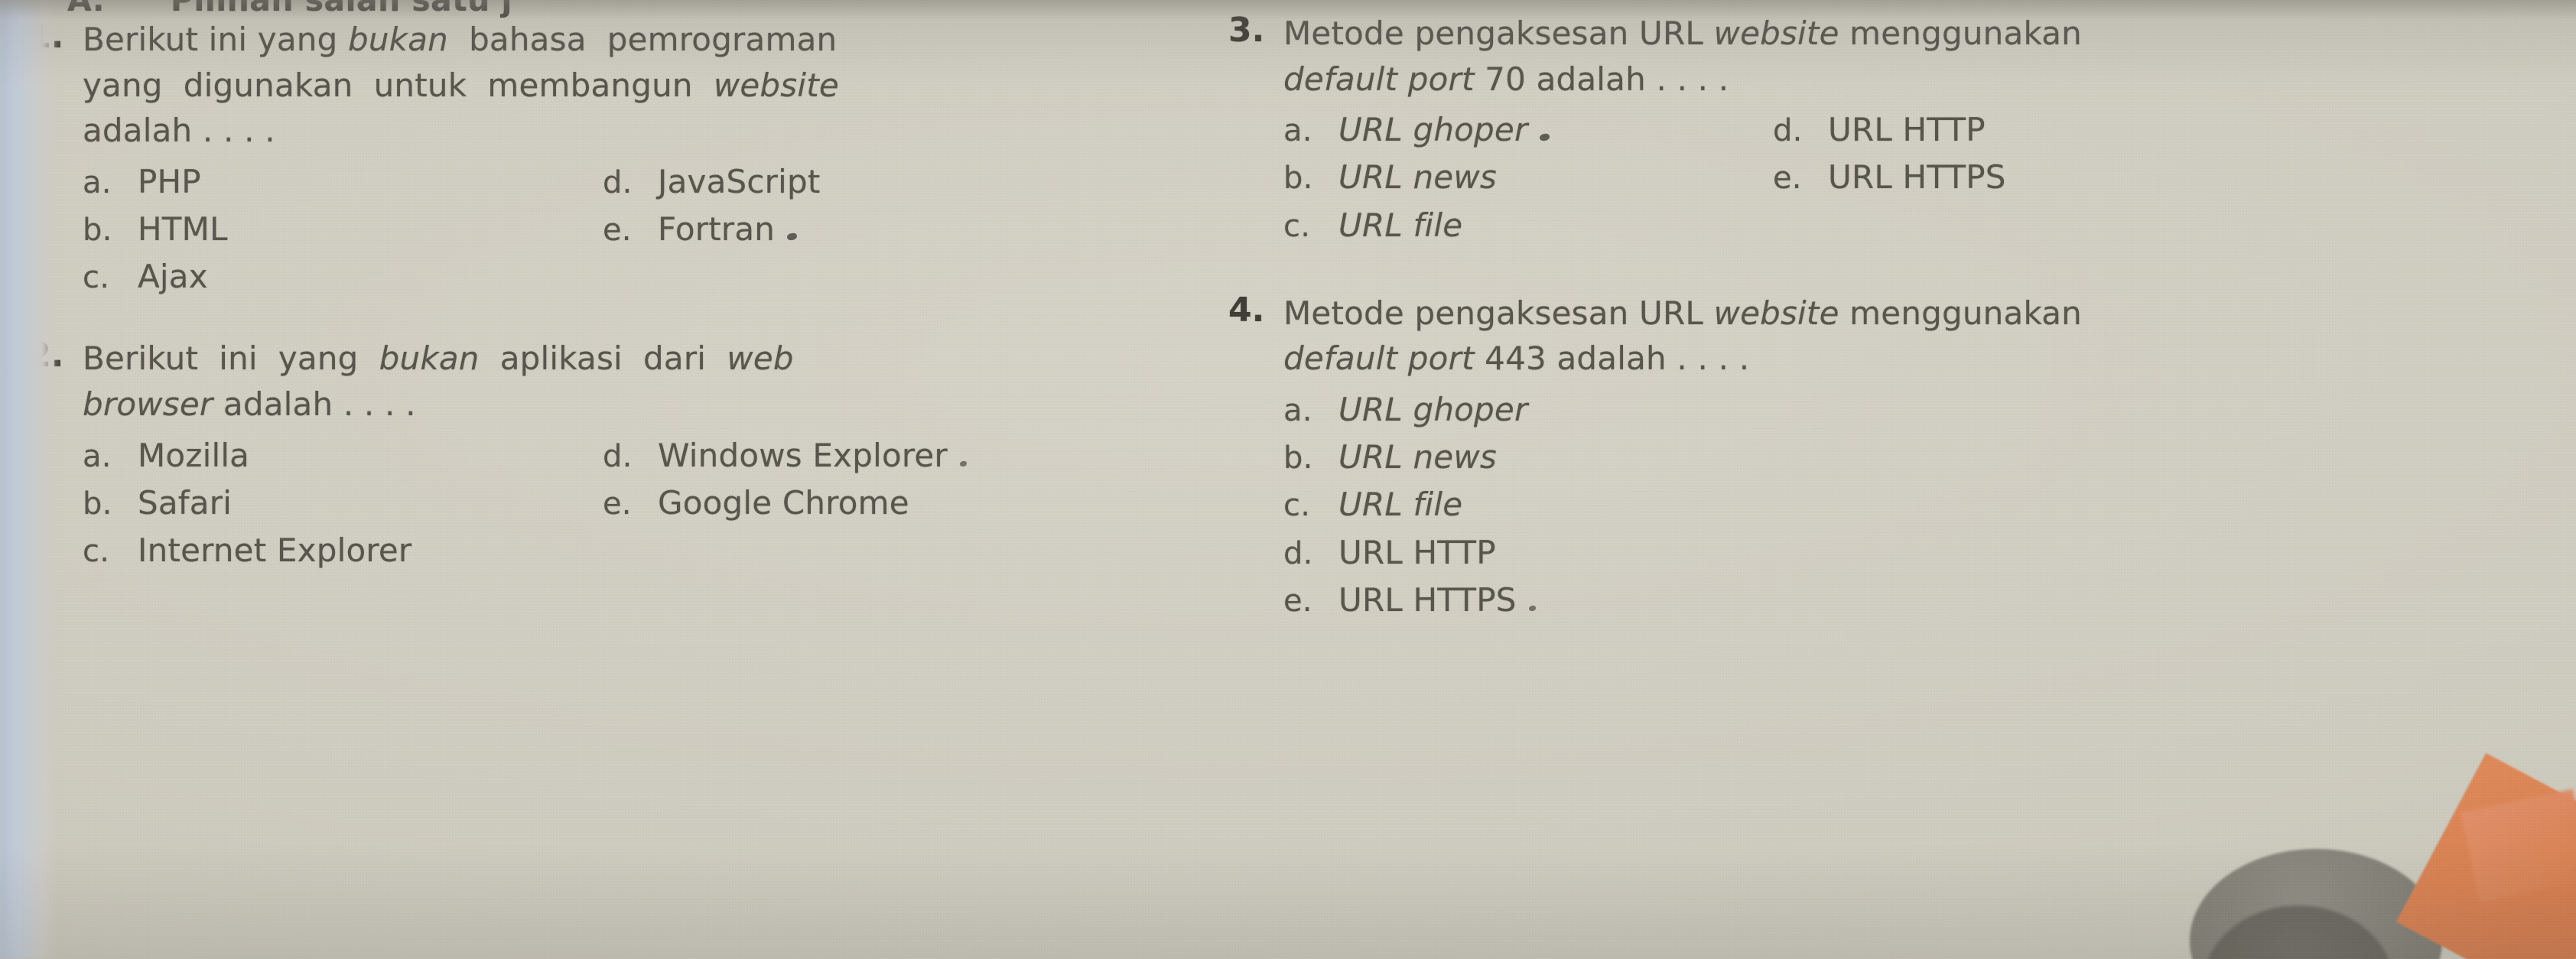 The image size is (2576, 959). I want to click on option-2b: b. Safari, so click(343, 503).